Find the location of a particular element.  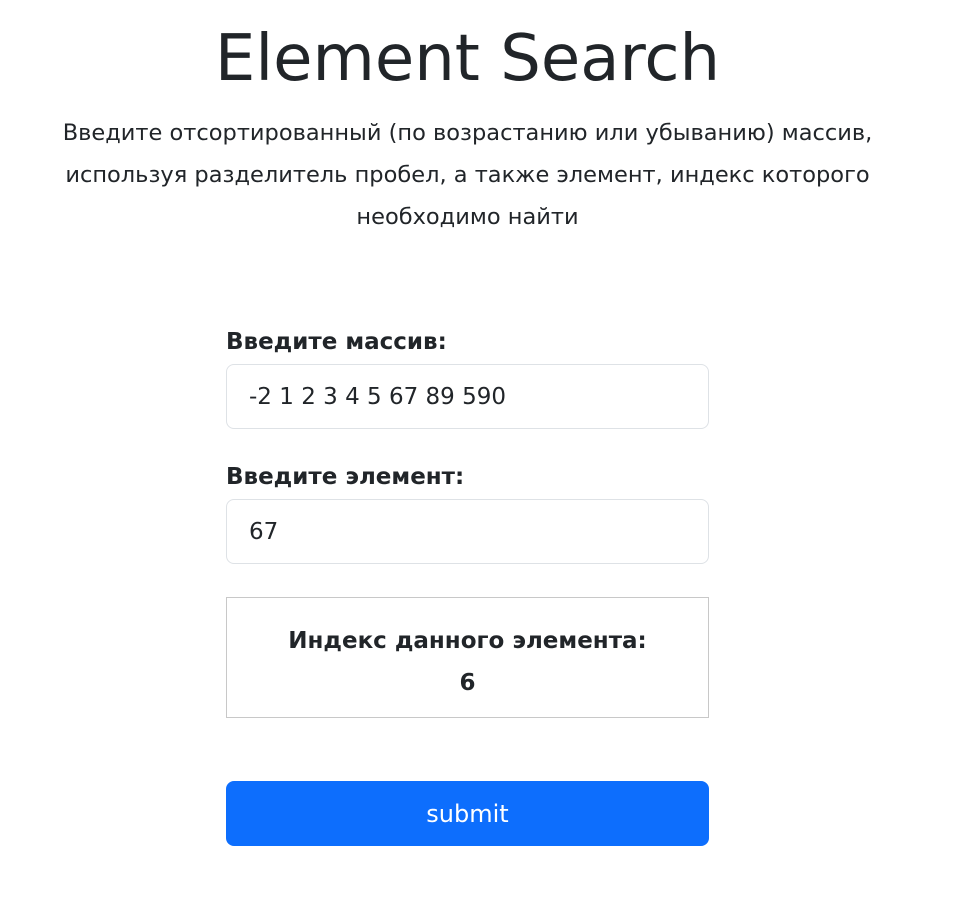

element-label: Введите элемент: is located at coordinates (345, 477).